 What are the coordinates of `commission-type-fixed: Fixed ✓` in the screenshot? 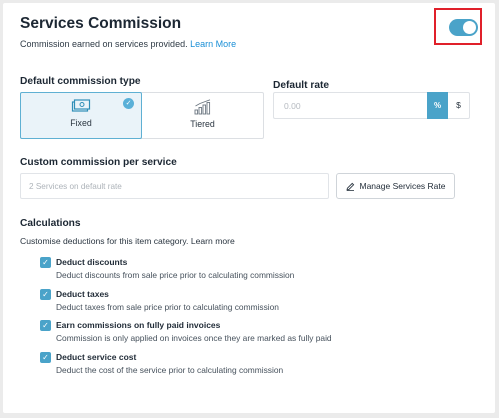 It's located at (81, 115).